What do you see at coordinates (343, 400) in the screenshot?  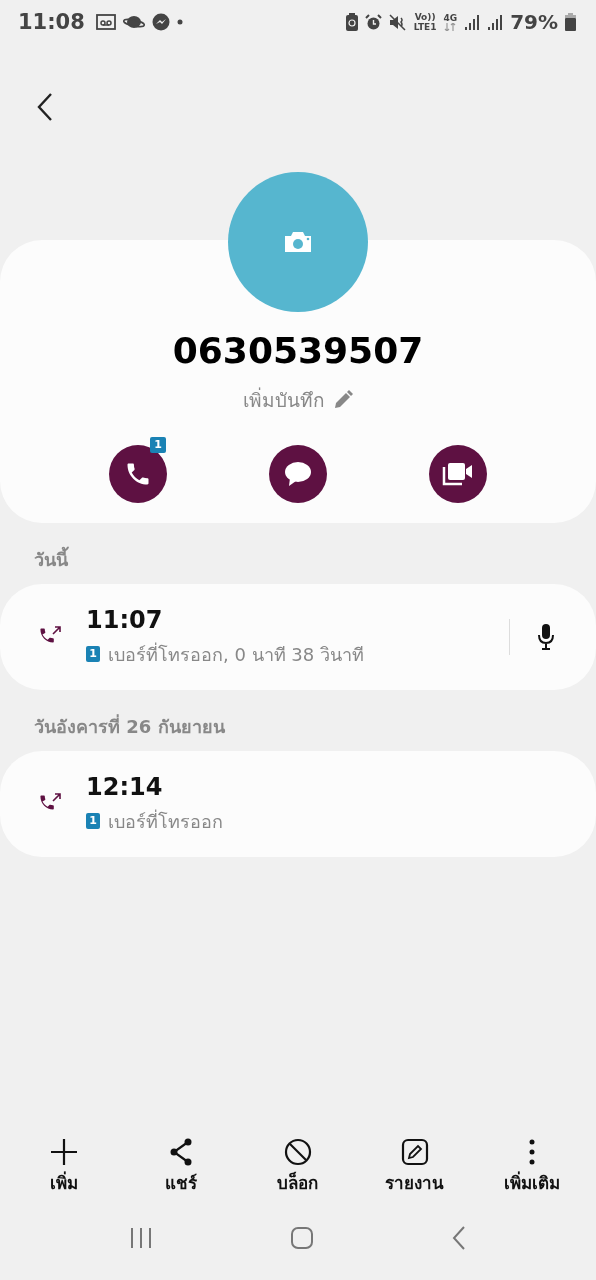 I see `pencil-icon` at bounding box center [343, 400].